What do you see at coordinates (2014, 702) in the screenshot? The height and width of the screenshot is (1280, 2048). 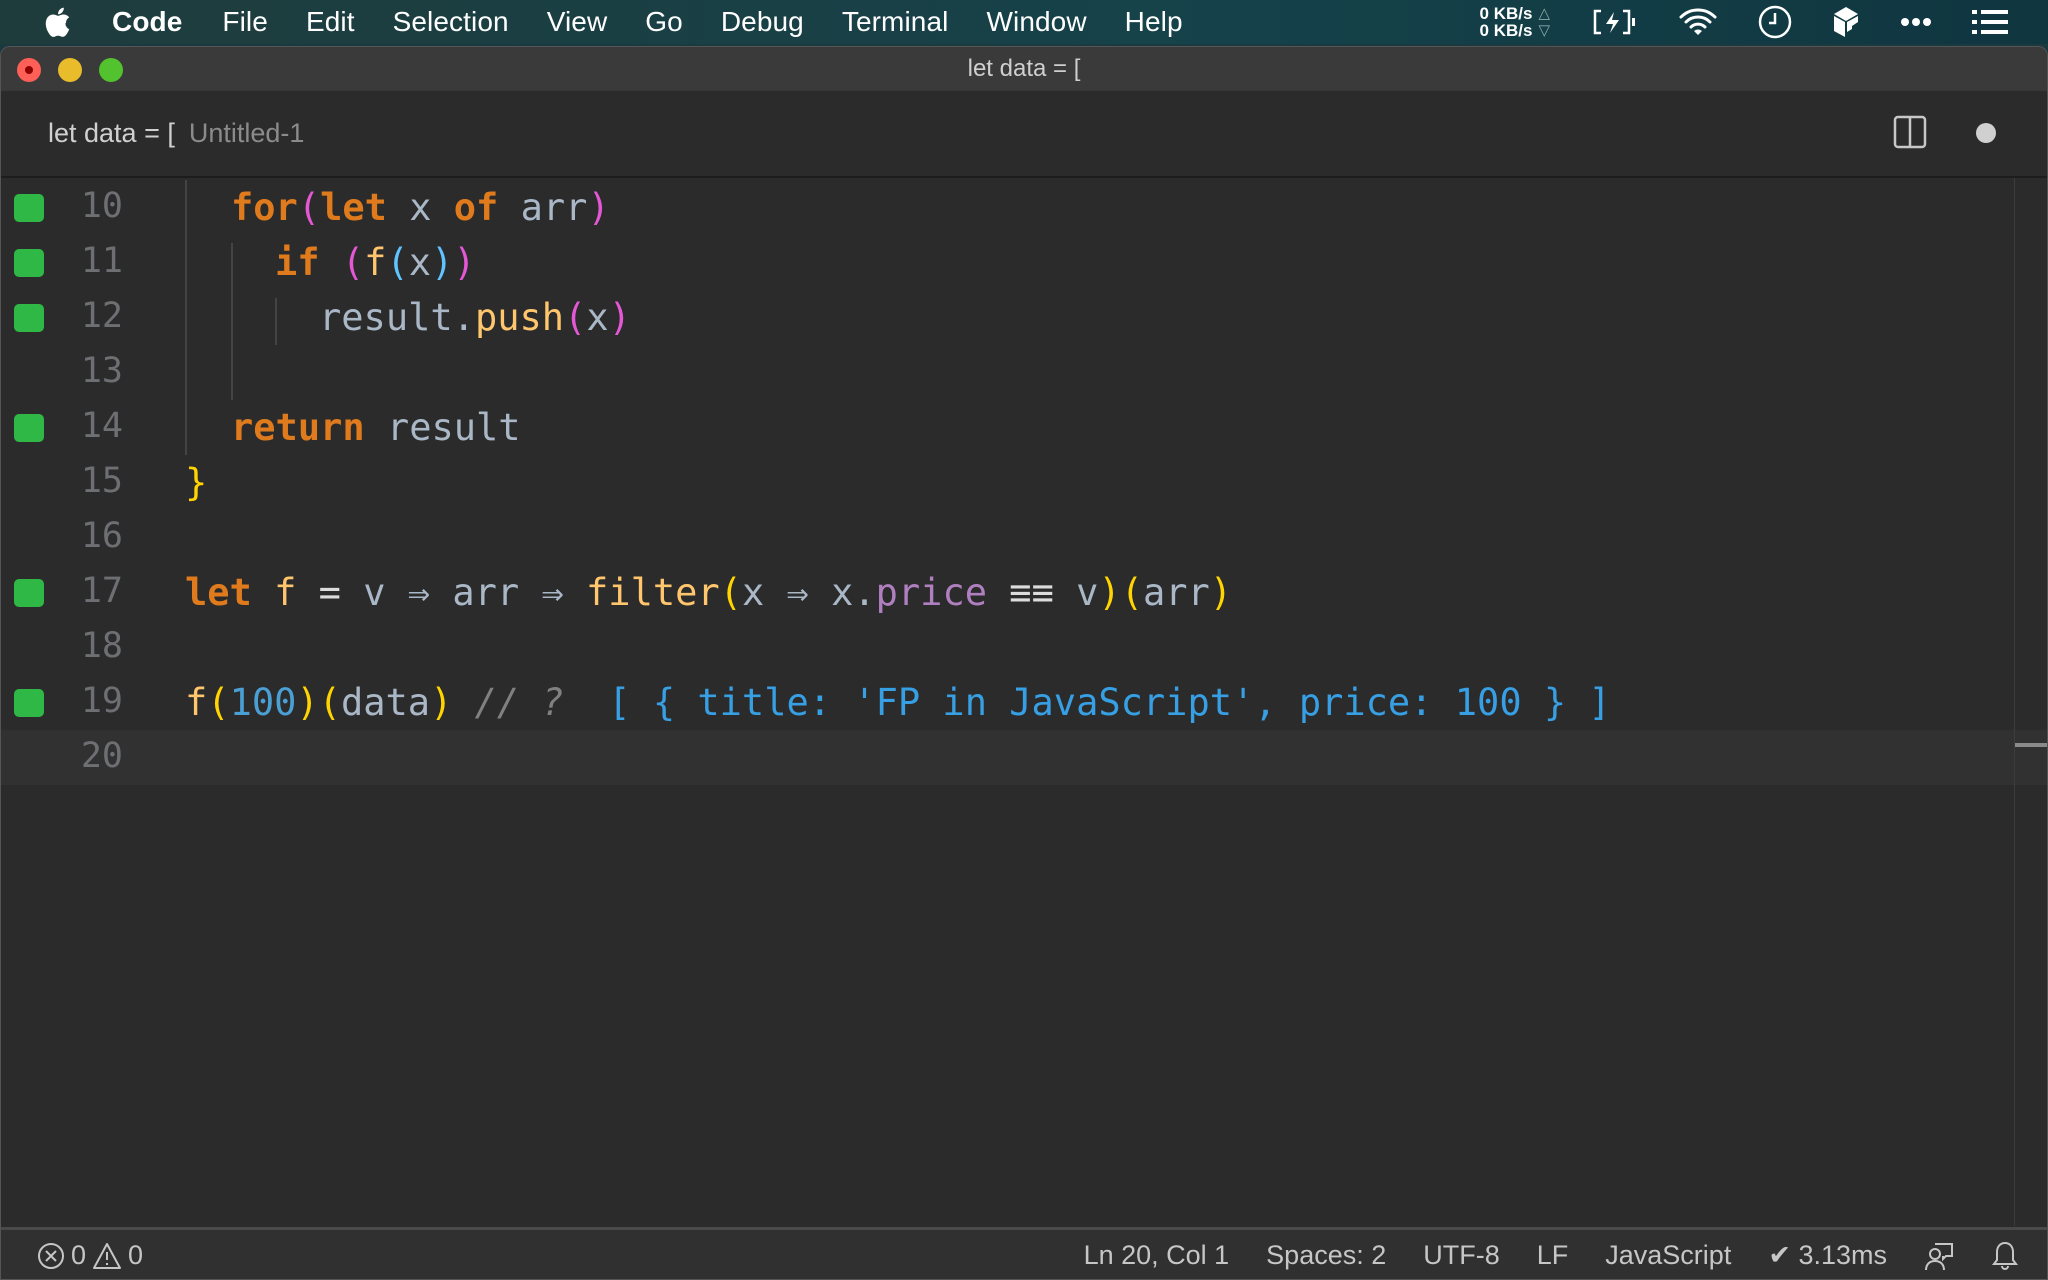 I see `overview-ruler-border` at bounding box center [2014, 702].